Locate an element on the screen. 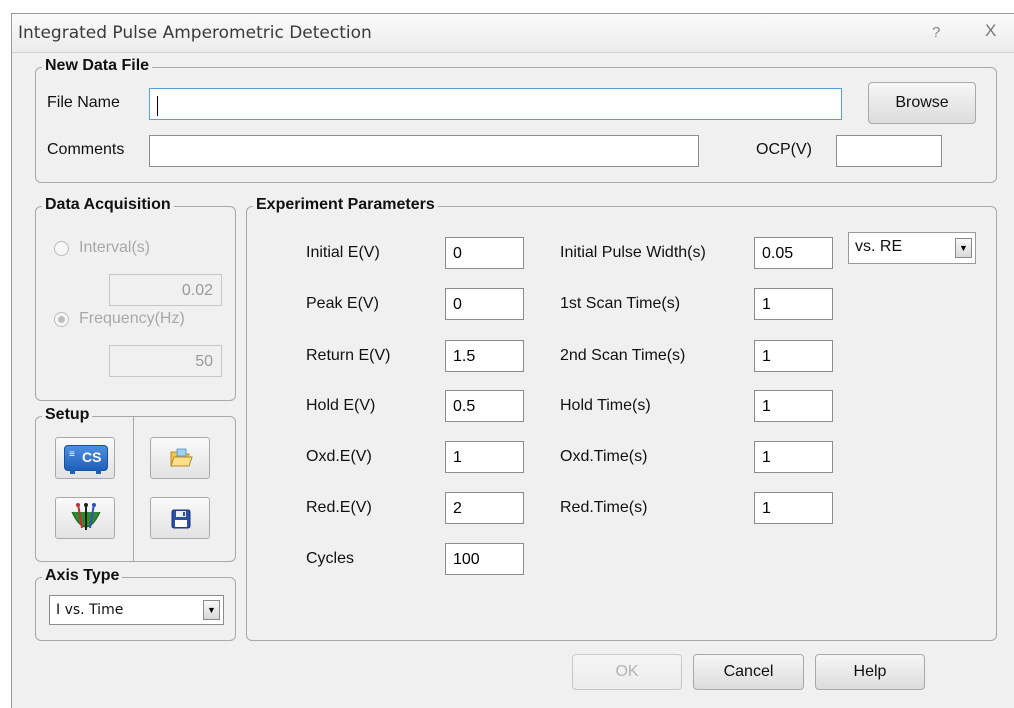  setup-group: Setup ≡ CS is located at coordinates (135, 484).